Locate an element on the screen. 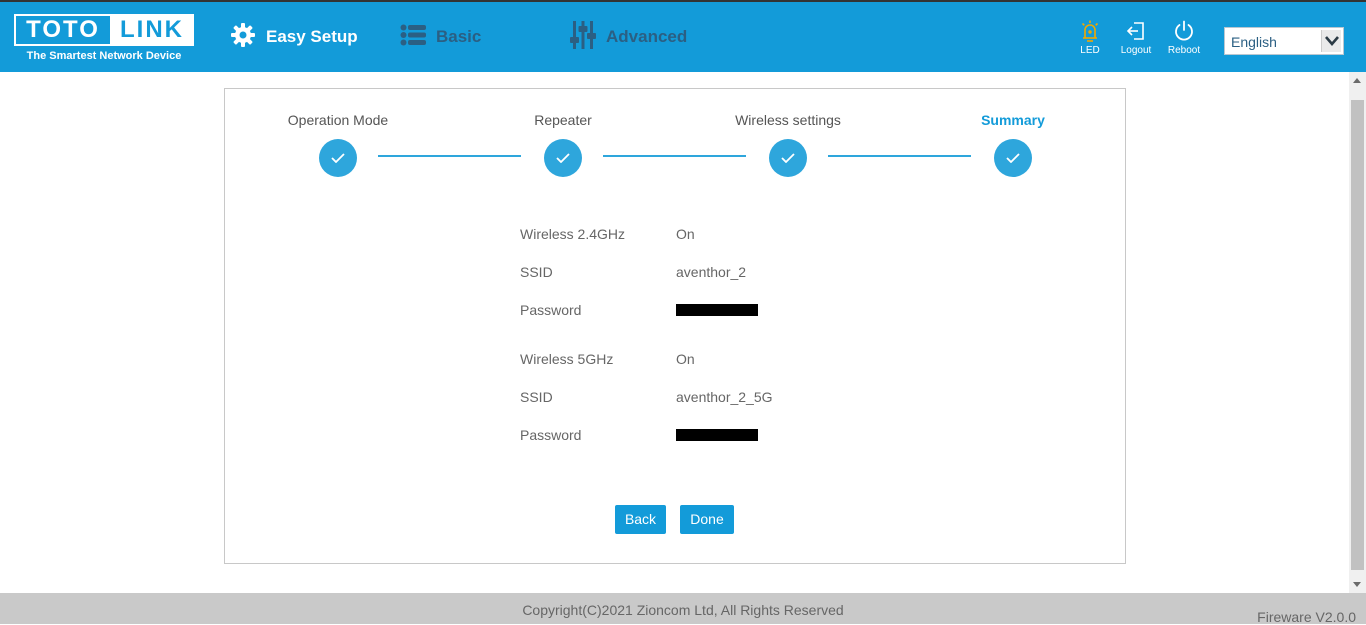 The image size is (1366, 625). step-label: Summary is located at coordinates (1013, 120).